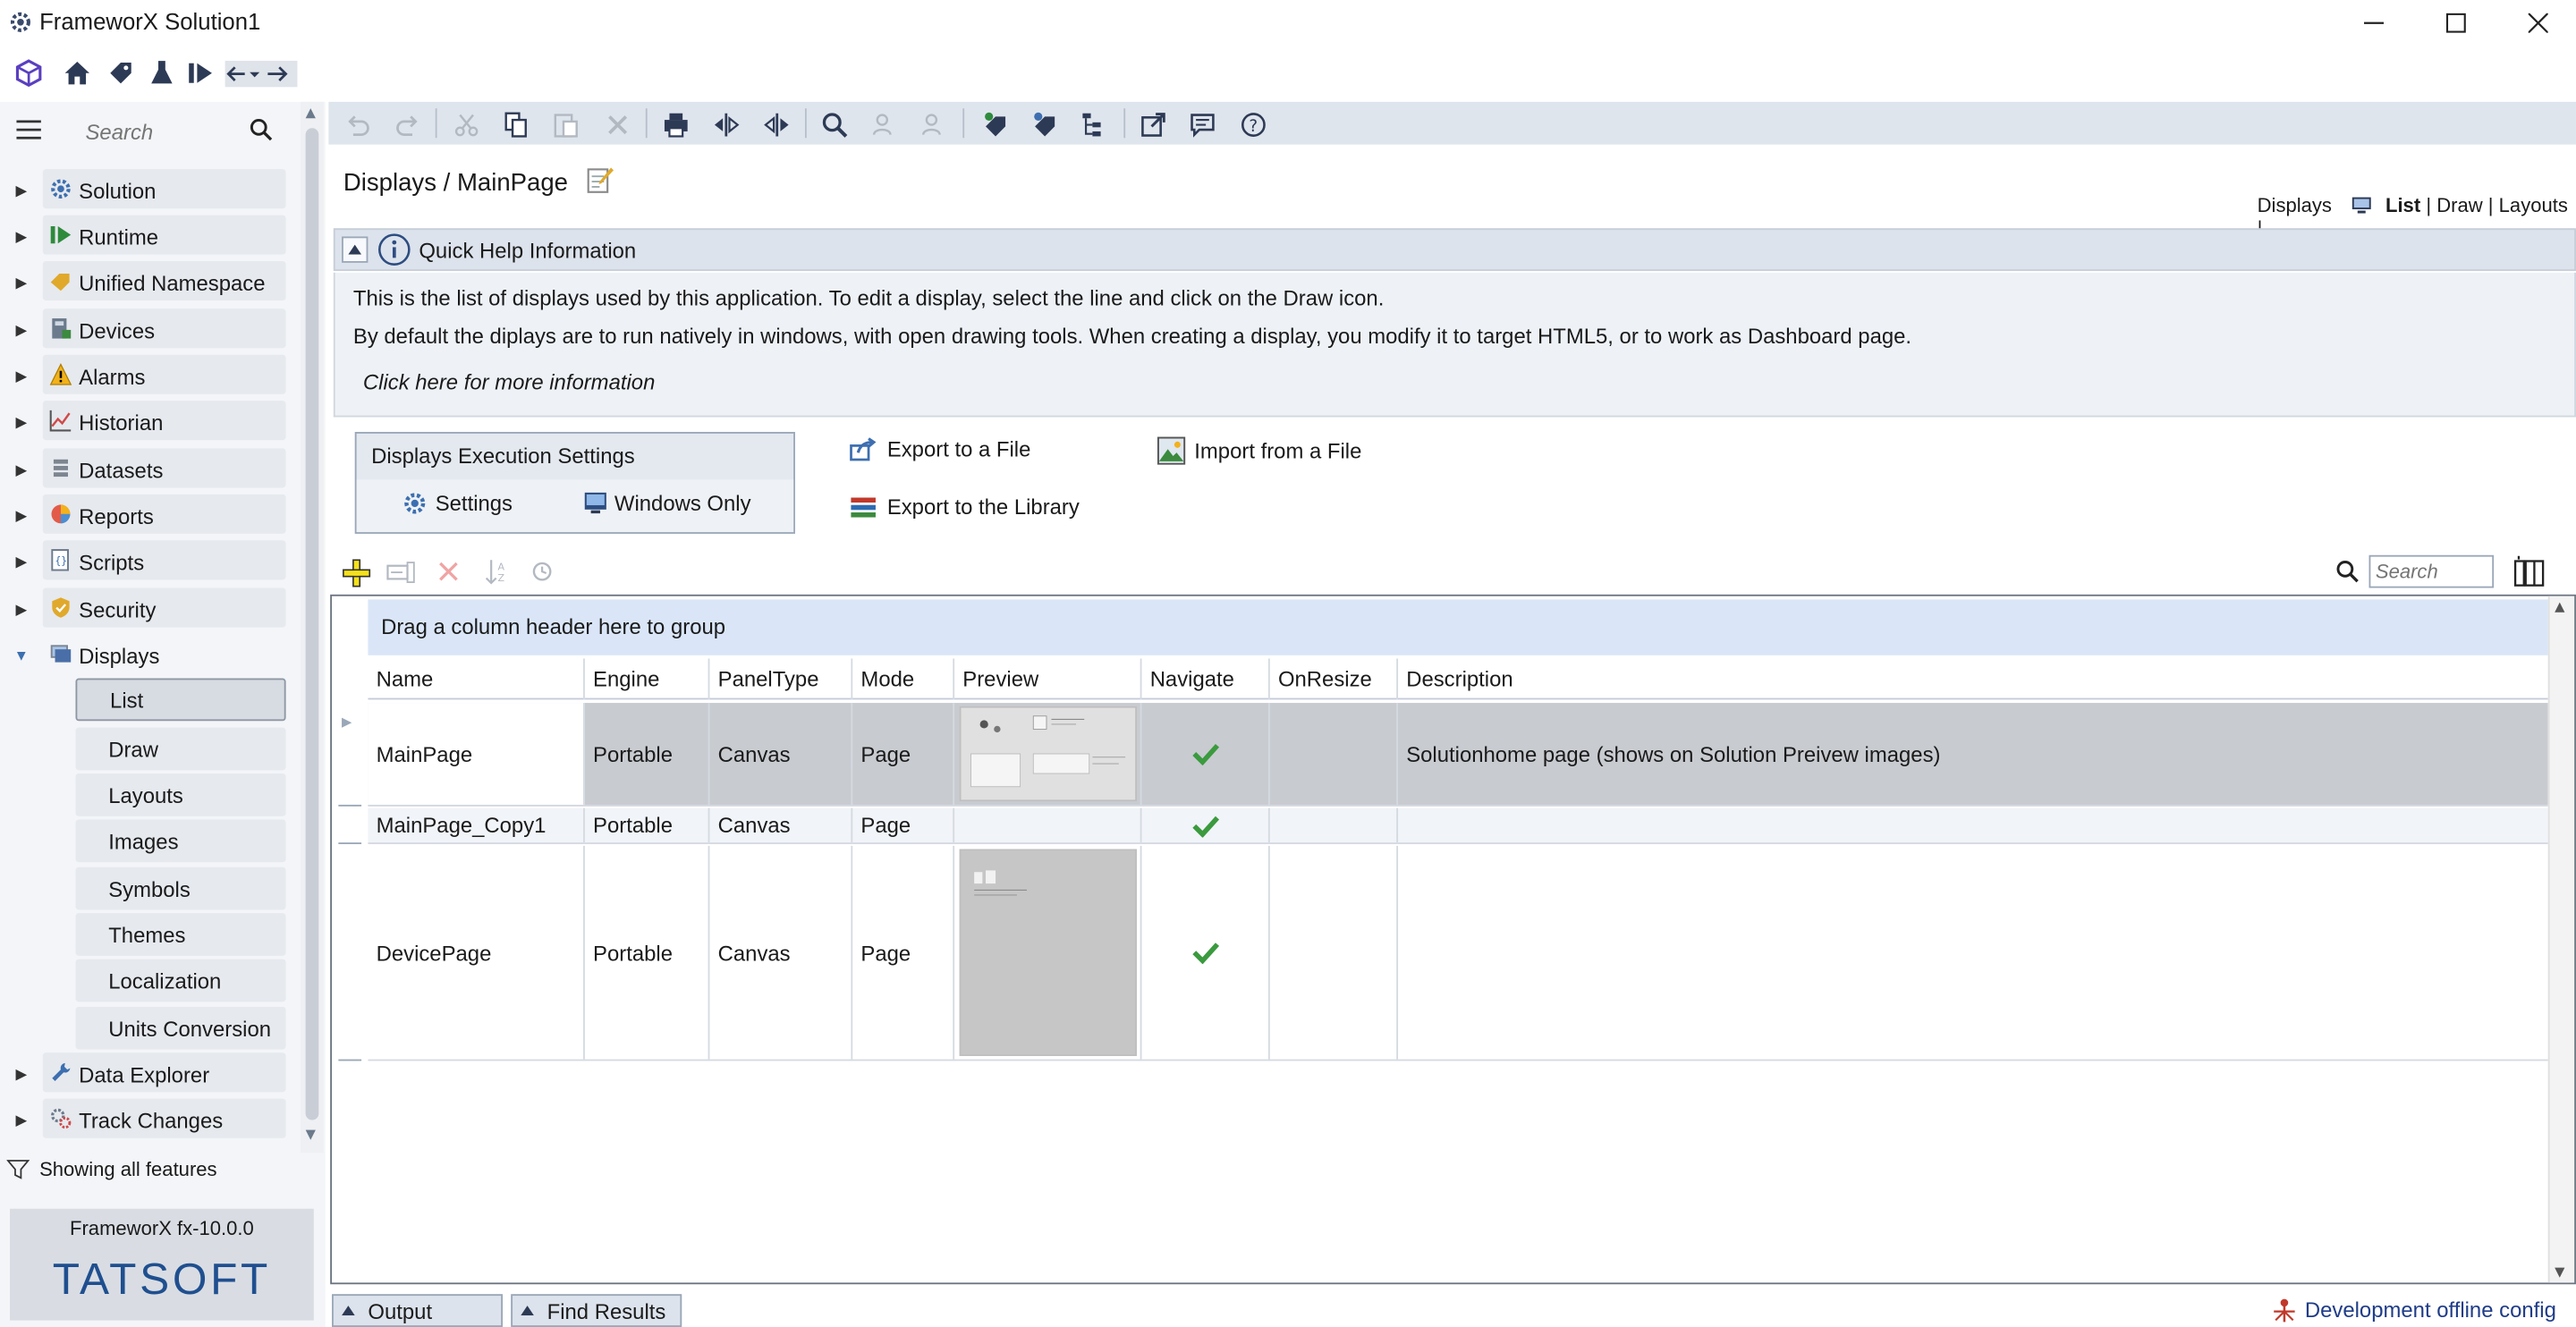 This screenshot has height=1327, width=2576. I want to click on tag-edit-icon, so click(1045, 124).